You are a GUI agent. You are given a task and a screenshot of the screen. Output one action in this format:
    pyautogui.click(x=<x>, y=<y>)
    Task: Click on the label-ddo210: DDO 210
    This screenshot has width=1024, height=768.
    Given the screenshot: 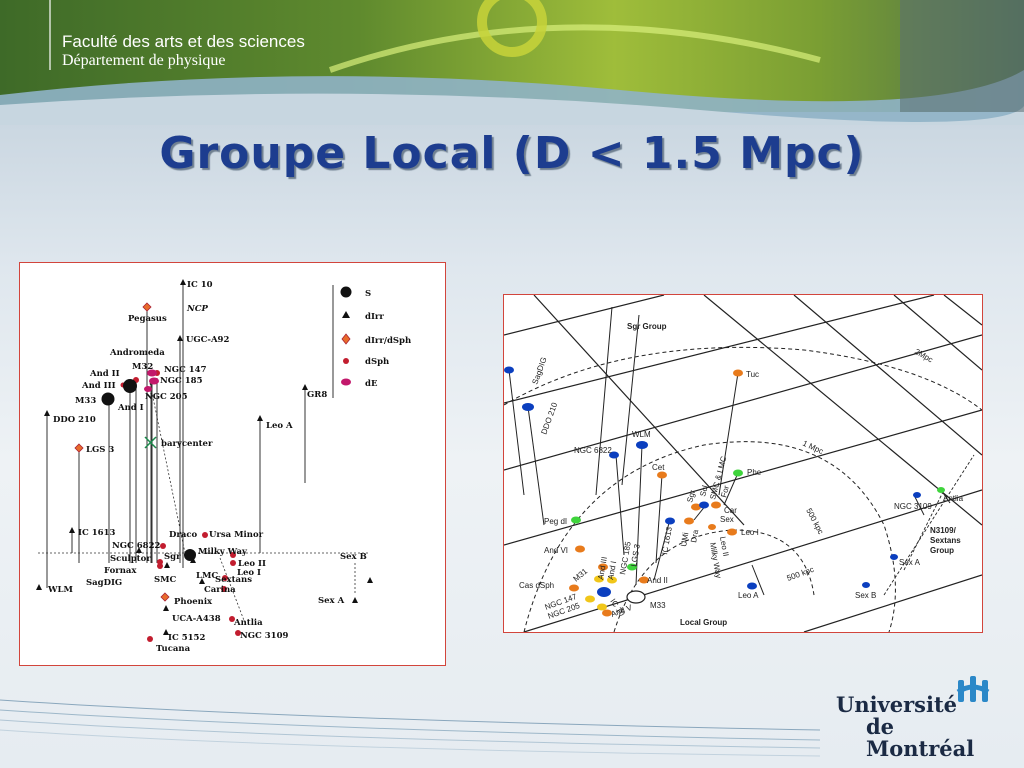 What is the action you would take?
    pyautogui.click(x=74, y=420)
    